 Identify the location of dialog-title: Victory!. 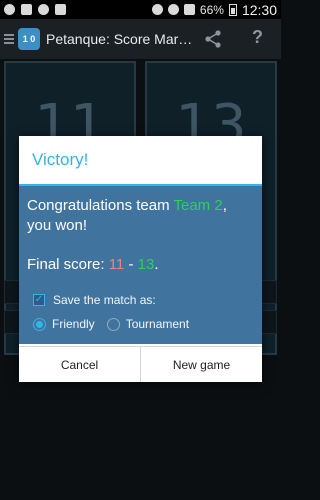
(60, 159).